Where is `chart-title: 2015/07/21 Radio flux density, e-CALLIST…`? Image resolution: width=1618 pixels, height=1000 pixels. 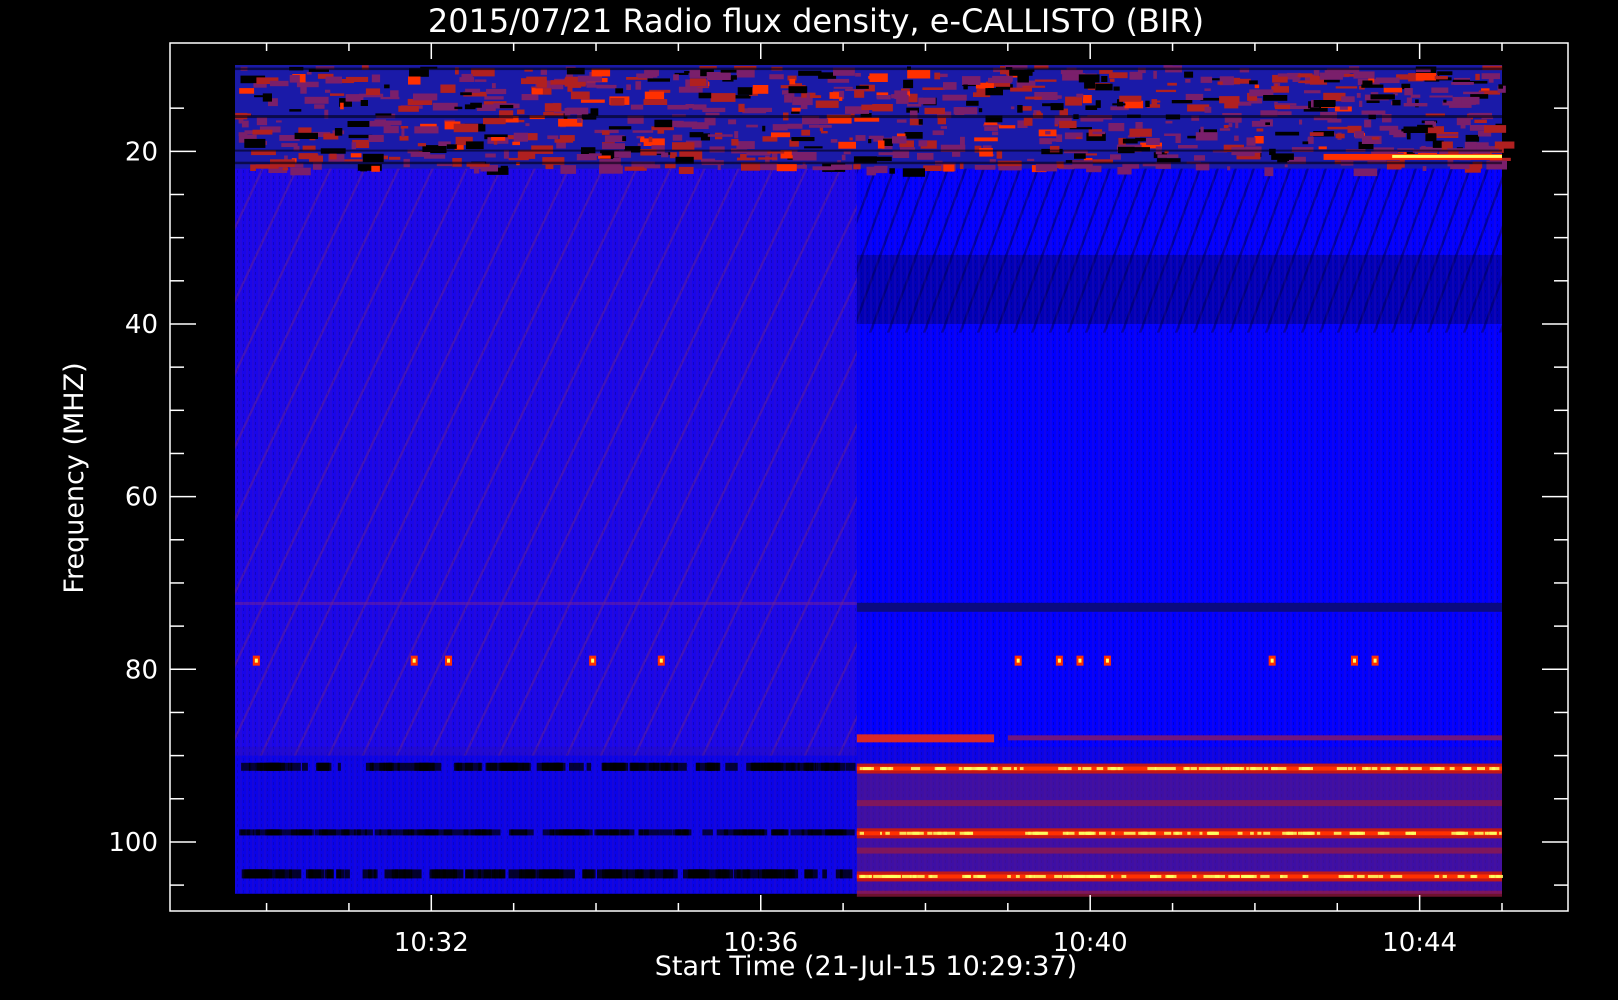
chart-title: 2015/07/21 Radio flux density, e-CALLIST… is located at coordinates (816, 21).